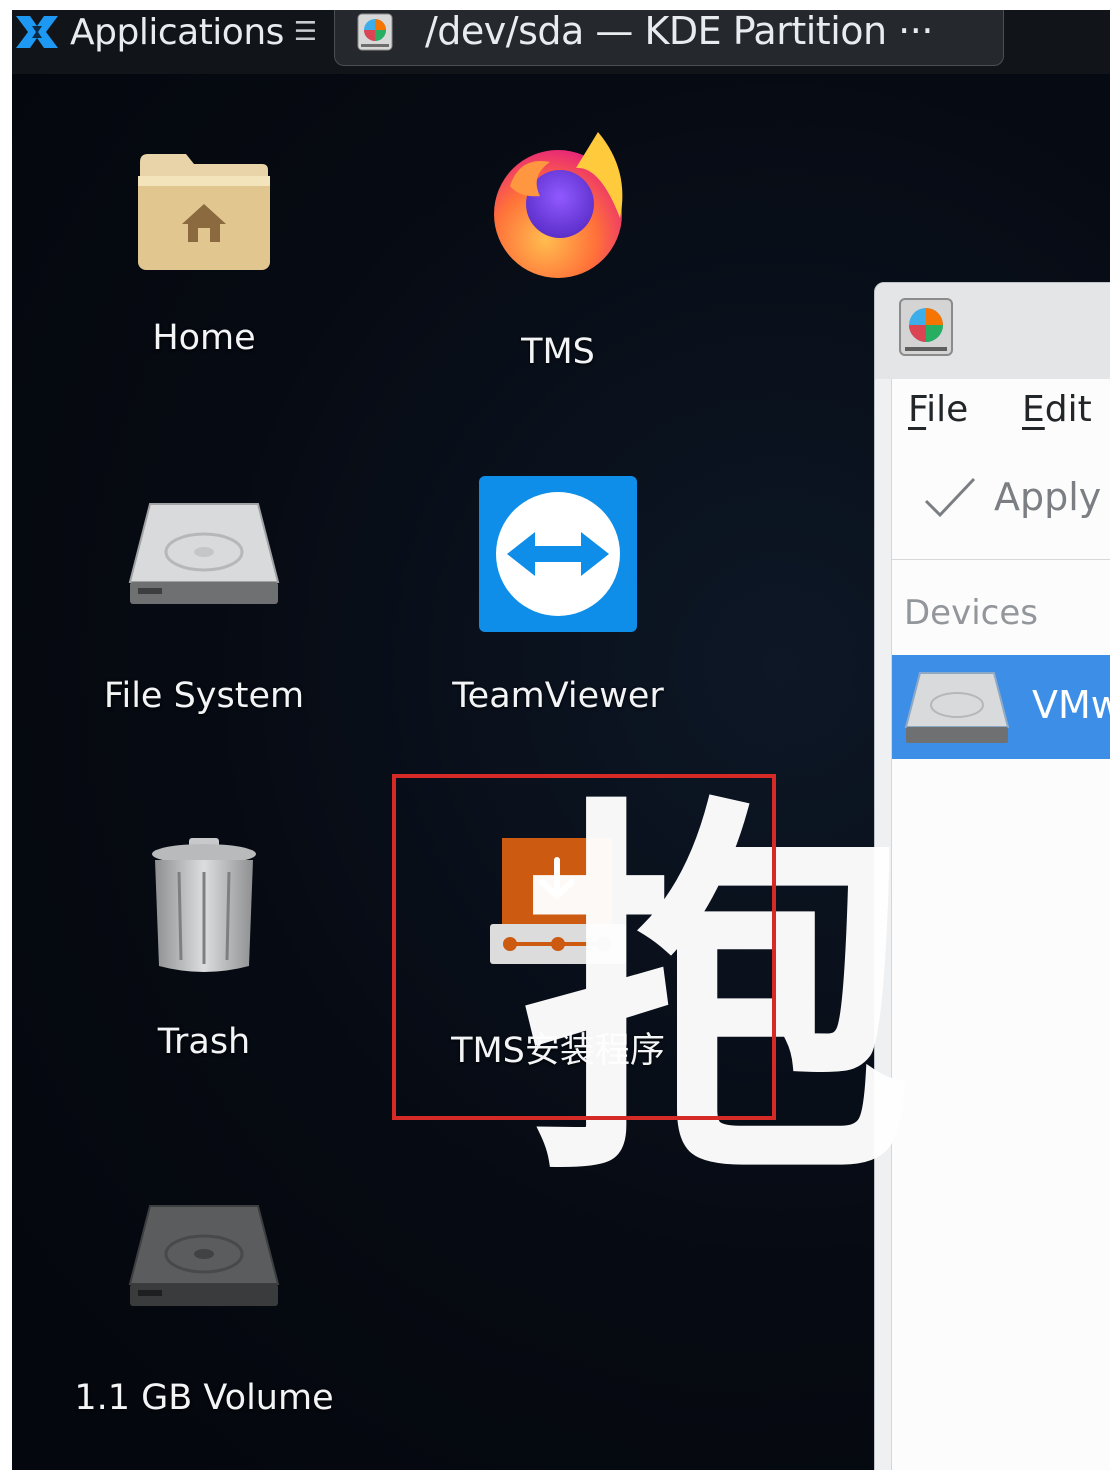  What do you see at coordinates (1047, 497) in the screenshot?
I see `apply-button: Apply` at bounding box center [1047, 497].